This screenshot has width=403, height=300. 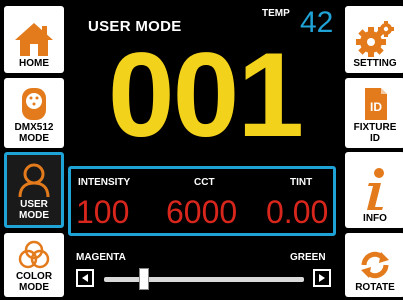 What do you see at coordinates (33, 287) in the screenshot?
I see `color-mode-label-line2: MODE` at bounding box center [33, 287].